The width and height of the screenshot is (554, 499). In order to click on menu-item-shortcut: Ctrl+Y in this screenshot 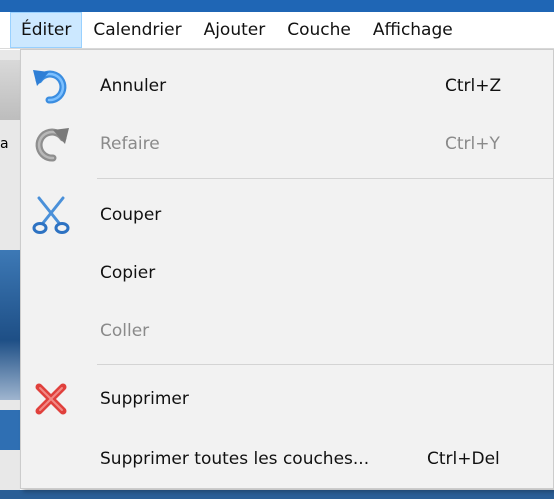, I will do `click(472, 144)`.